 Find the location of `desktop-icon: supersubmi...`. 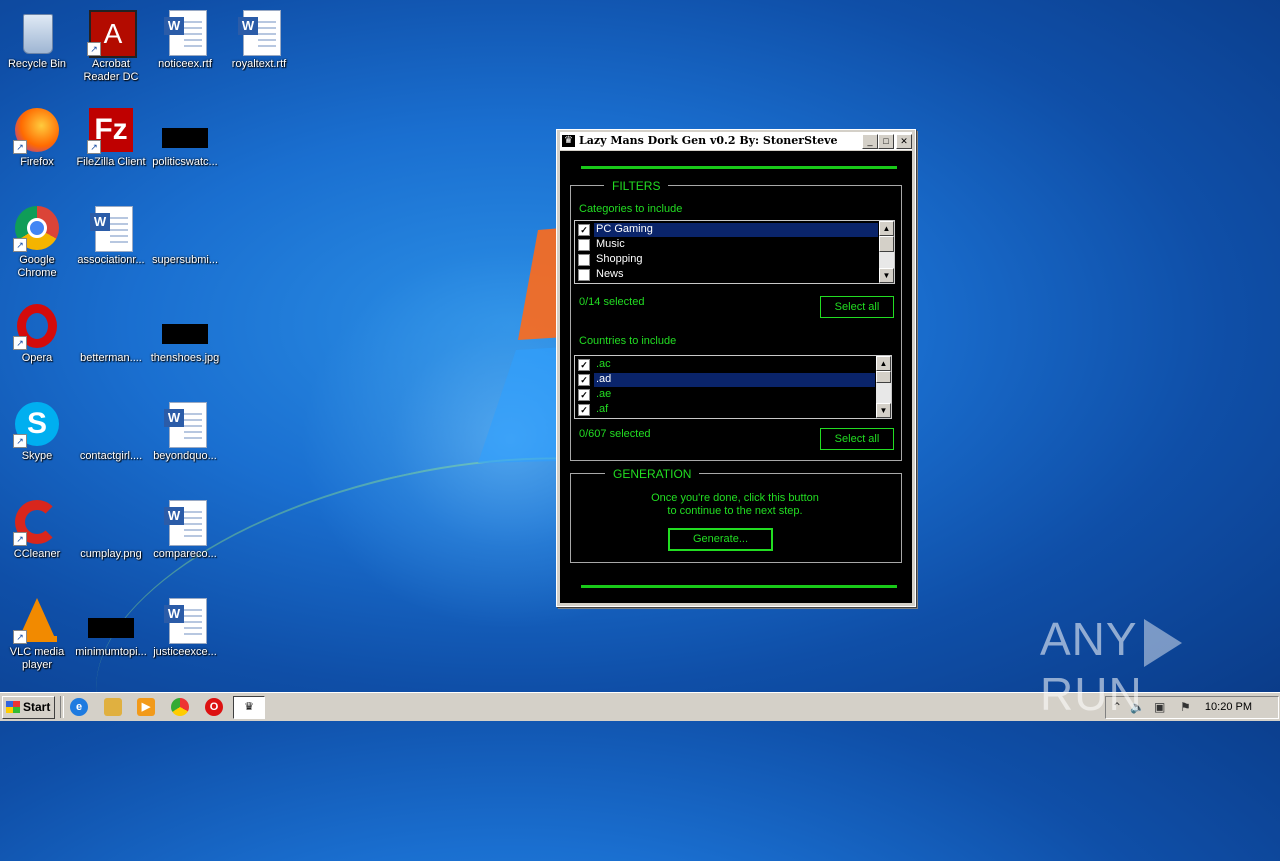

desktop-icon: supersubmi... is located at coordinates (185, 232).